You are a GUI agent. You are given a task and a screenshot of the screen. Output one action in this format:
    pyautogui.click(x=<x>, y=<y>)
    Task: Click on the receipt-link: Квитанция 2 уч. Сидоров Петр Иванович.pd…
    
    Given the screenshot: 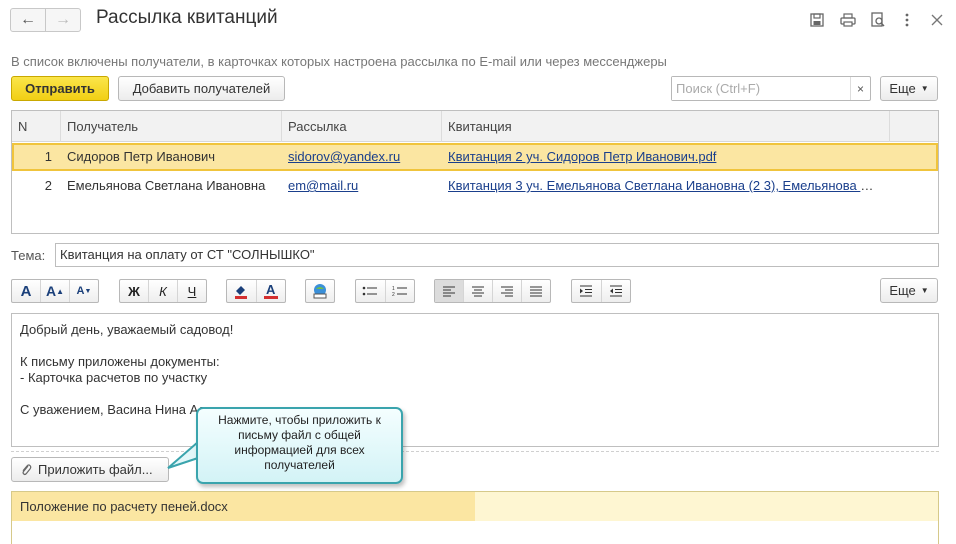 What is the action you would take?
    pyautogui.click(x=582, y=156)
    